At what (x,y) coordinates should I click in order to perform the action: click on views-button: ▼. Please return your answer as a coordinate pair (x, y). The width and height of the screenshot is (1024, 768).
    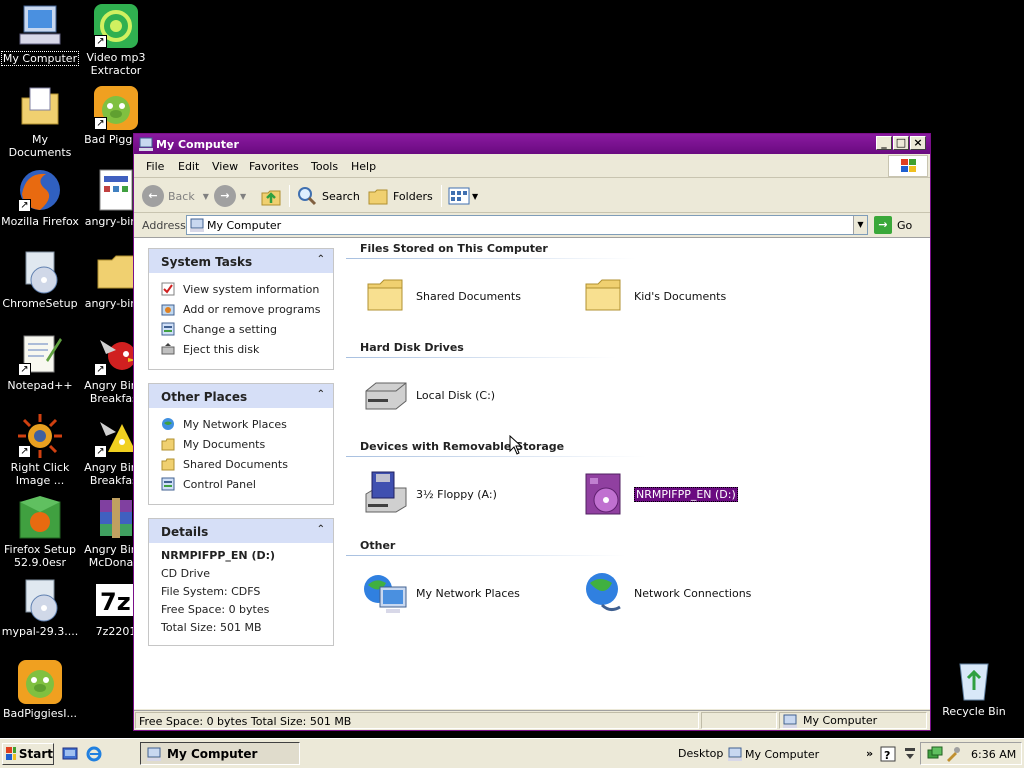
    Looking at the image, I should click on (463, 196).